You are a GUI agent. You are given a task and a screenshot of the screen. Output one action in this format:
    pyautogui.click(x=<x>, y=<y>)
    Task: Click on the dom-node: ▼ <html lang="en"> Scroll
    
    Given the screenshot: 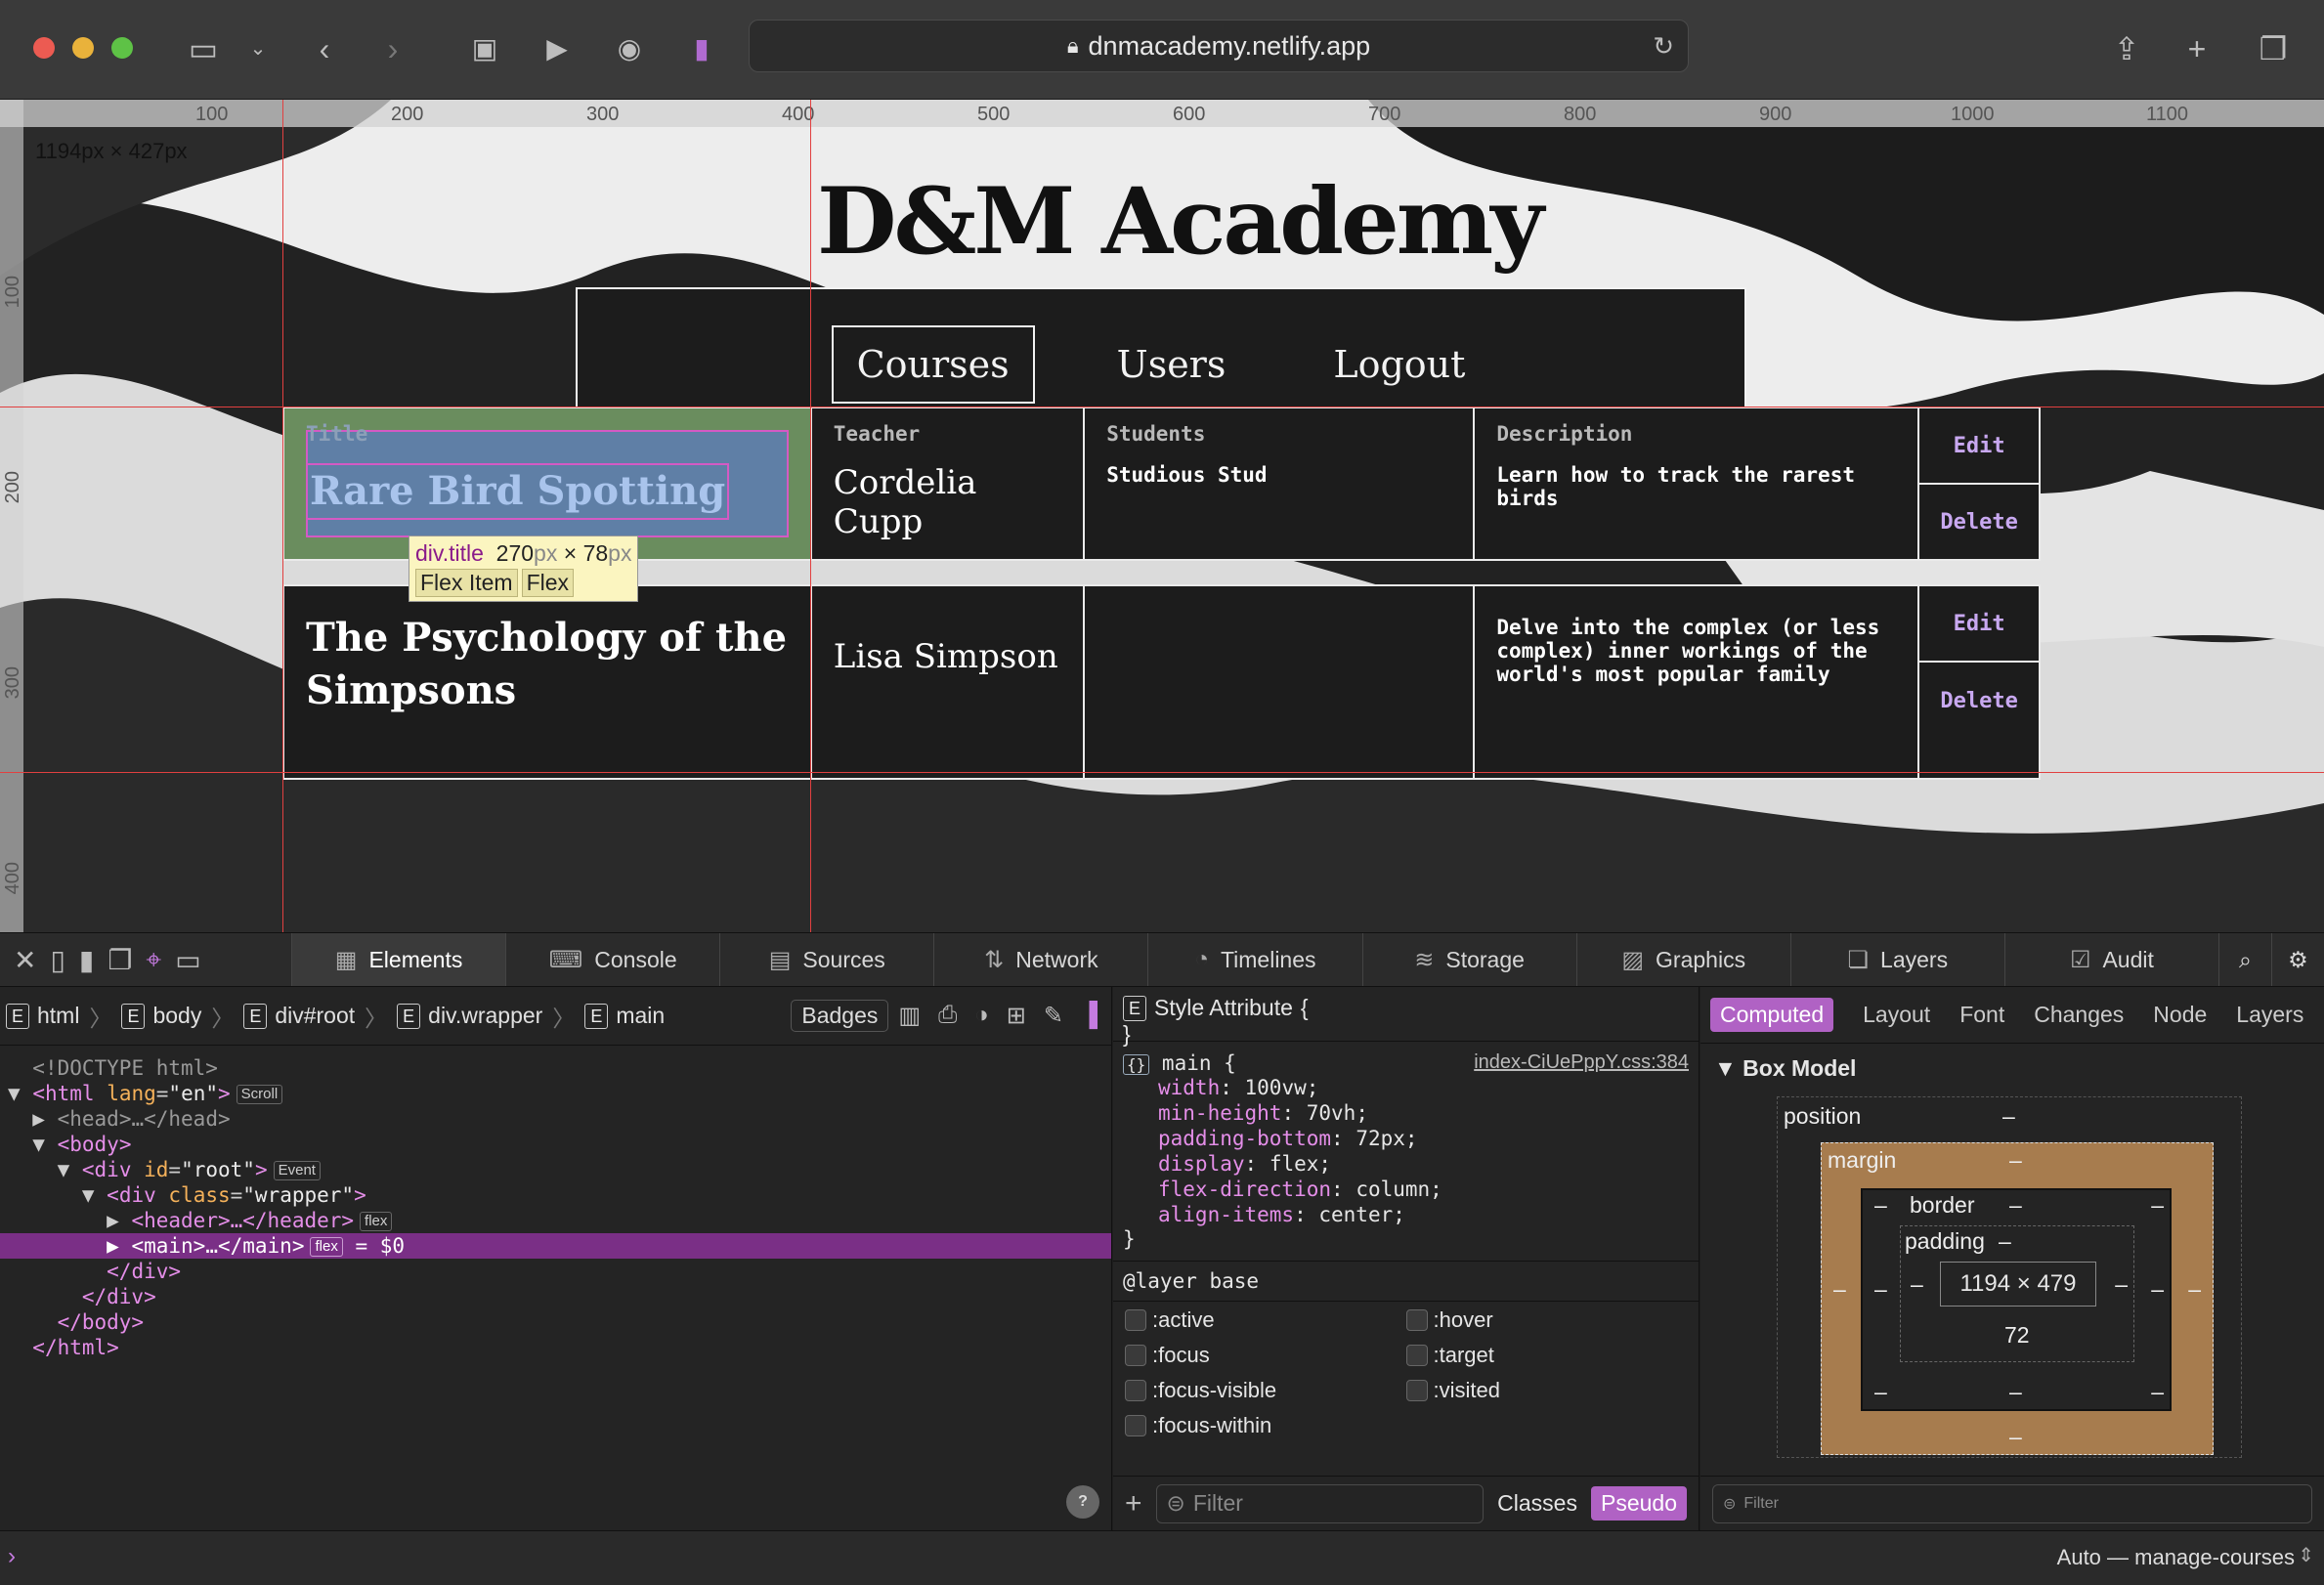 What is the action you would take?
    pyautogui.click(x=555, y=1093)
    